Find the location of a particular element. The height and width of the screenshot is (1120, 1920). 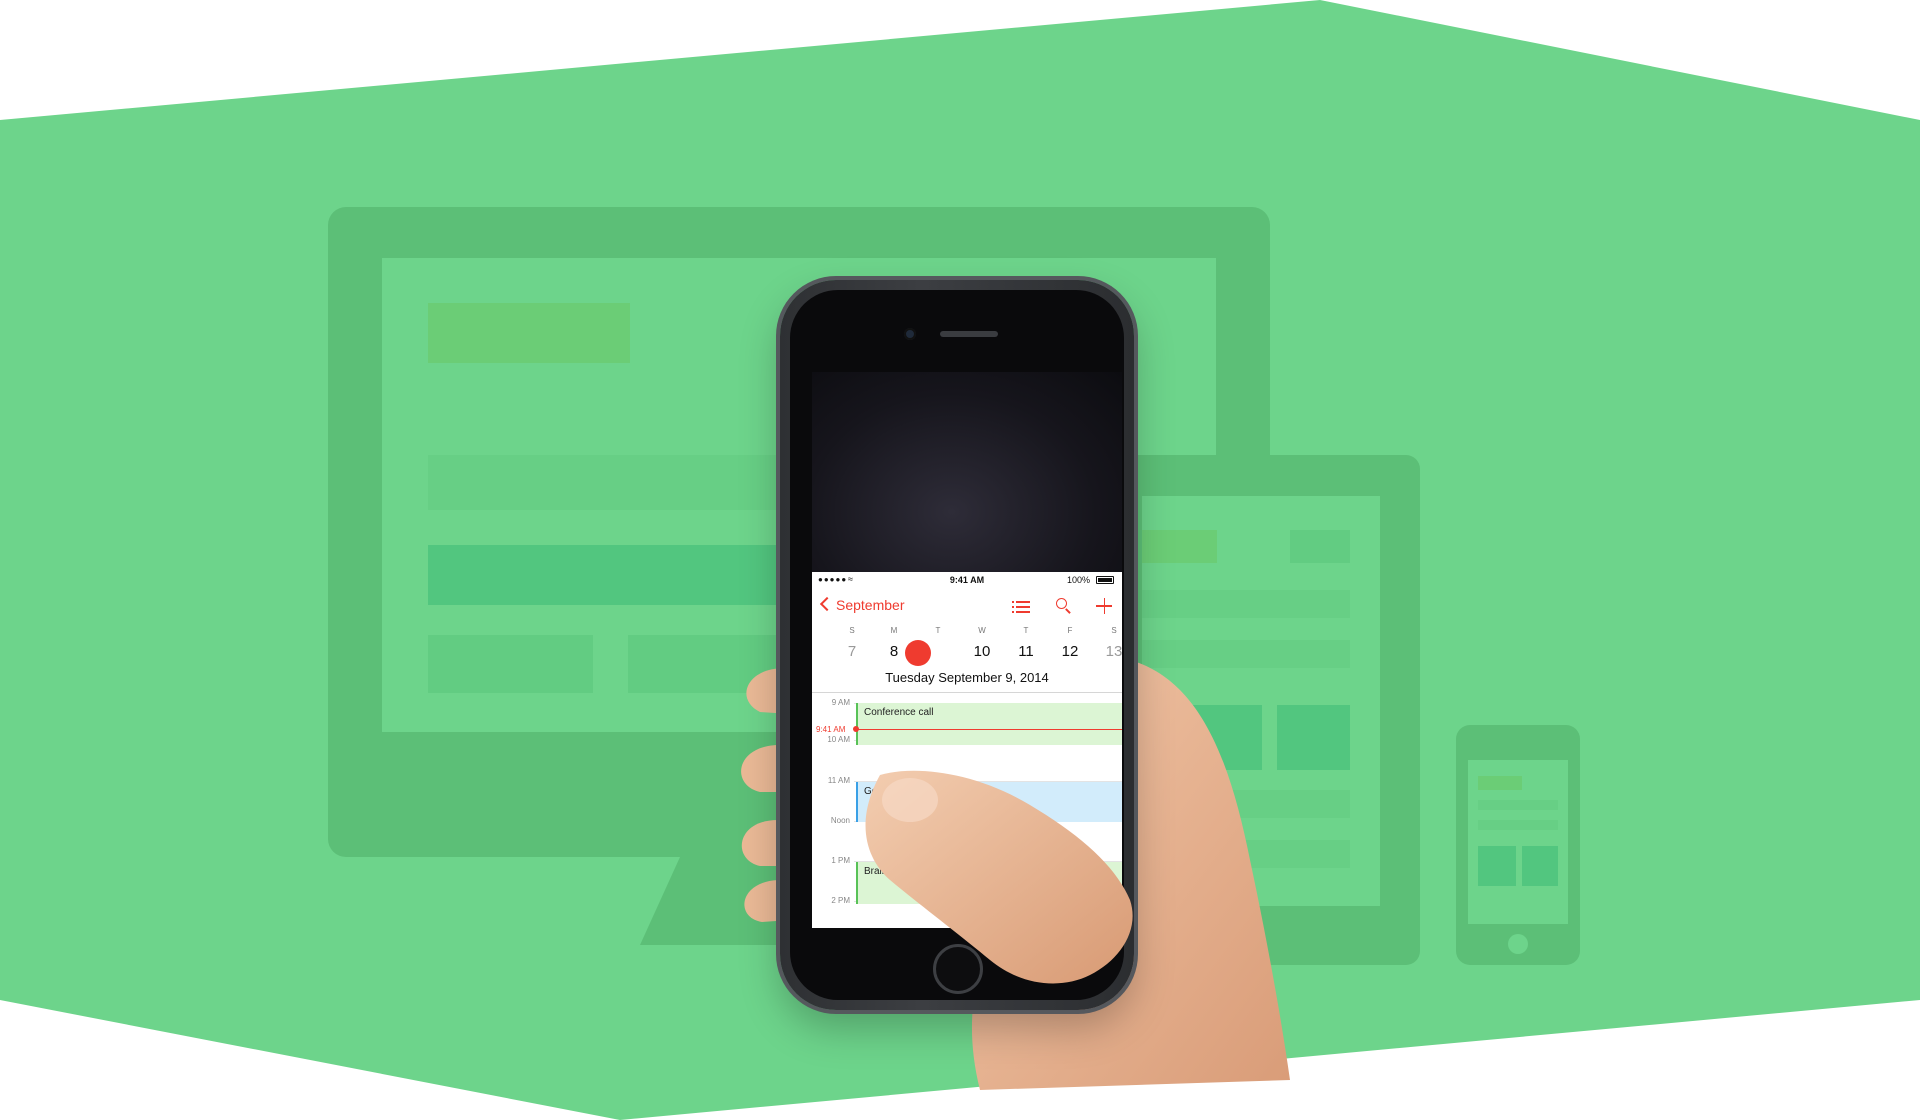

back-button: September is located at coordinates (861, 604).